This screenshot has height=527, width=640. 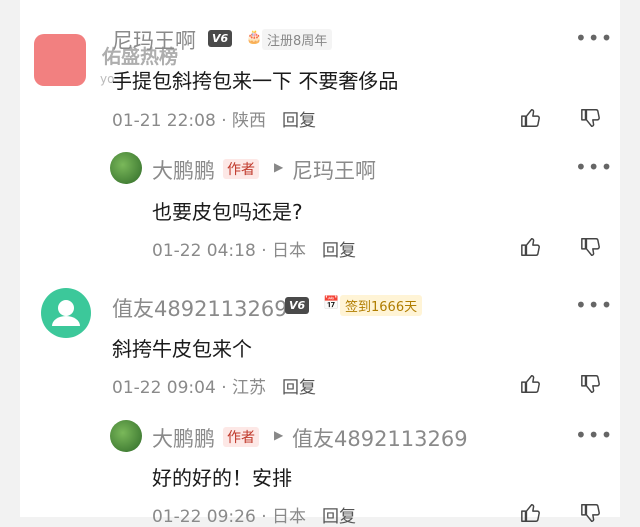 What do you see at coordinates (249, 121) in the screenshot?
I see `comment-location: 陕西` at bounding box center [249, 121].